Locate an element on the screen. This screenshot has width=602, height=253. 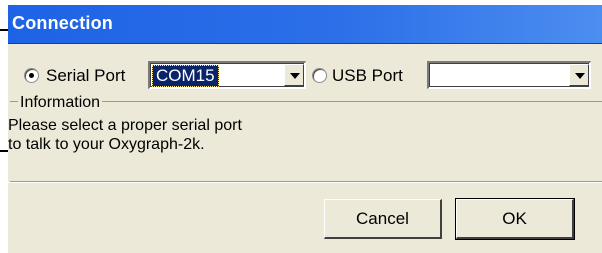
information-legend: Information is located at coordinates (60, 103).